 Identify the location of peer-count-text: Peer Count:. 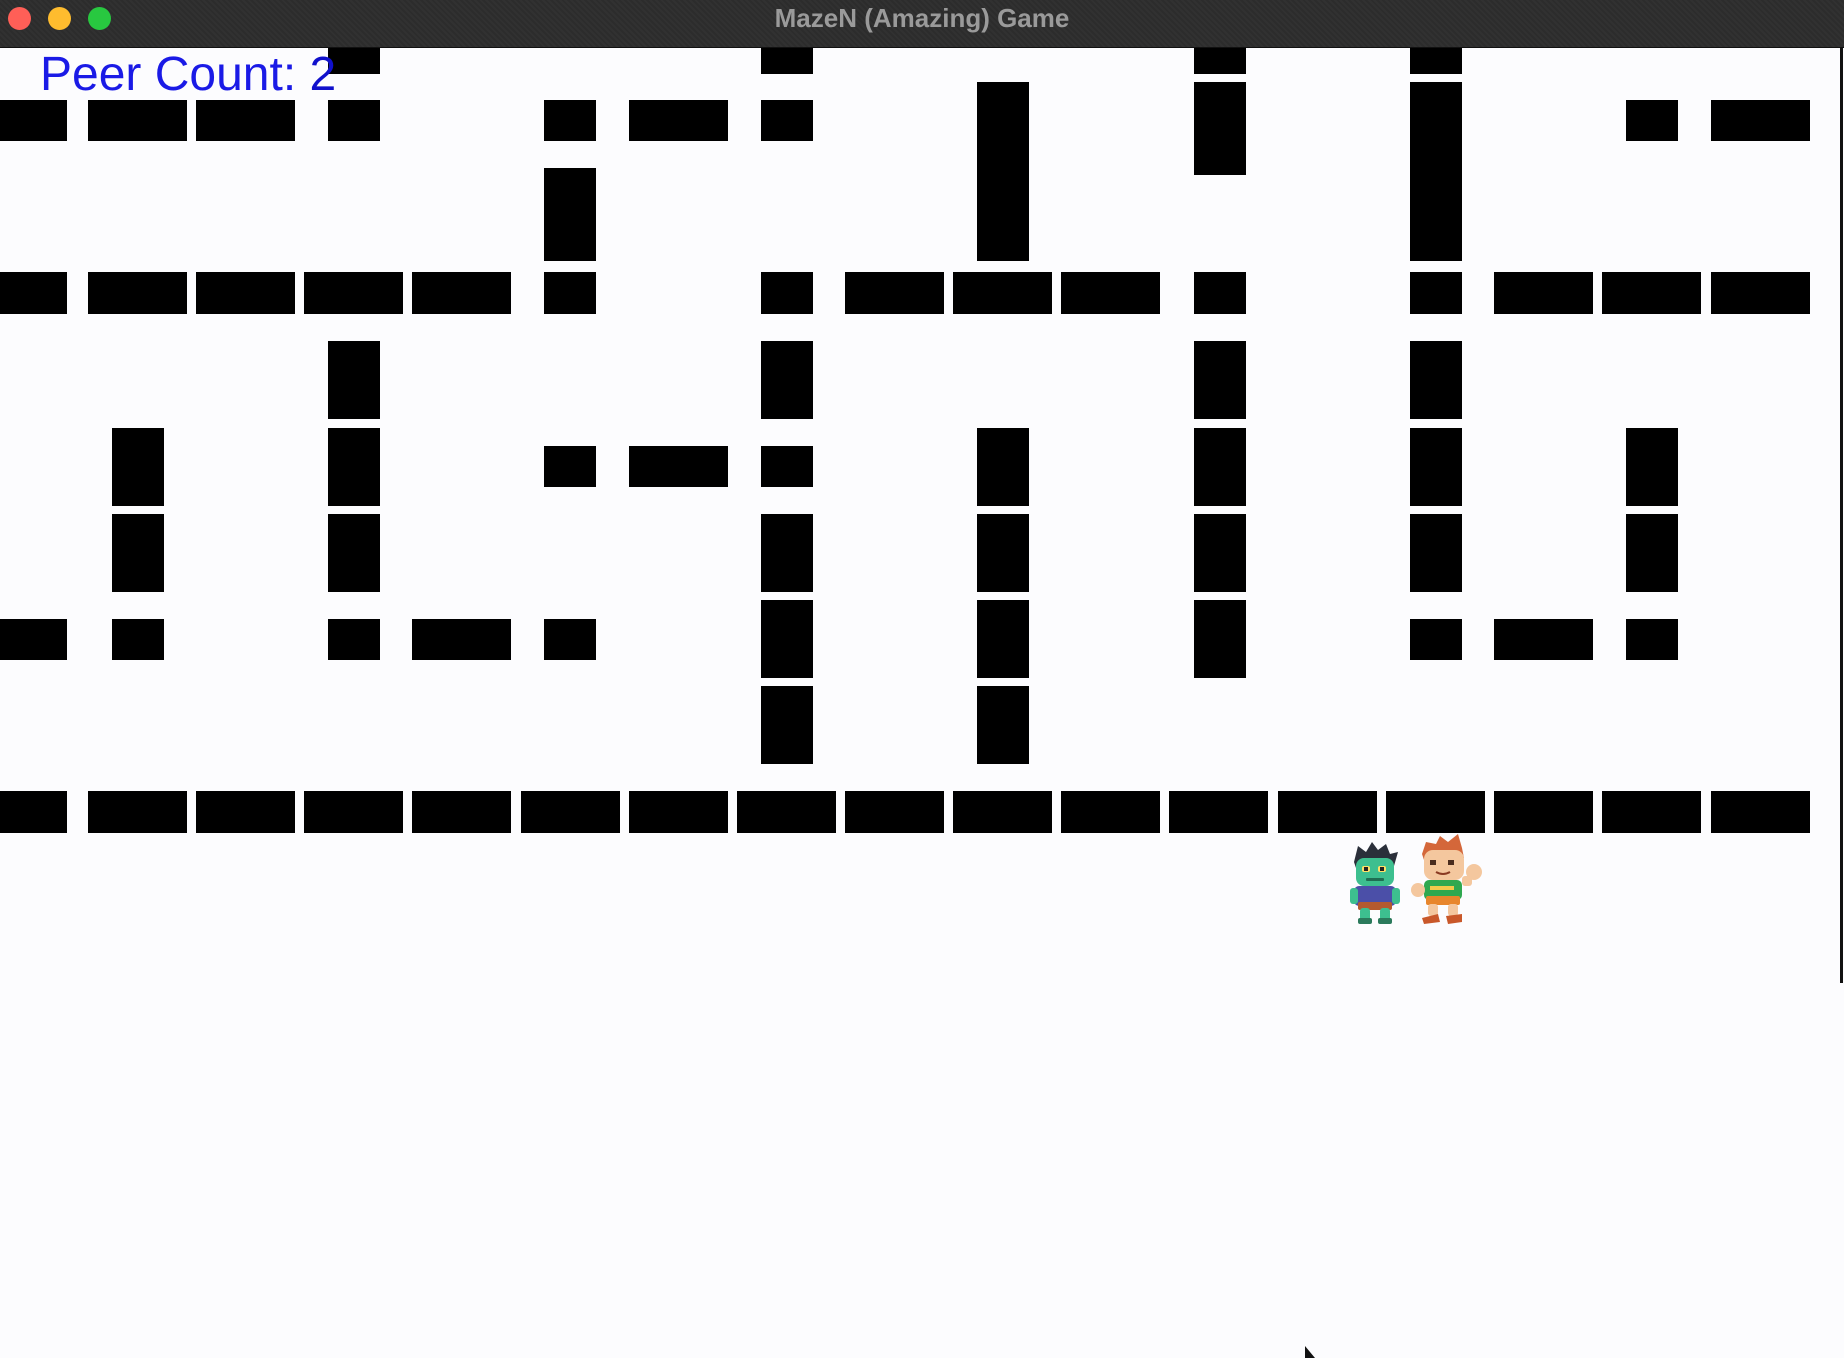
(175, 74).